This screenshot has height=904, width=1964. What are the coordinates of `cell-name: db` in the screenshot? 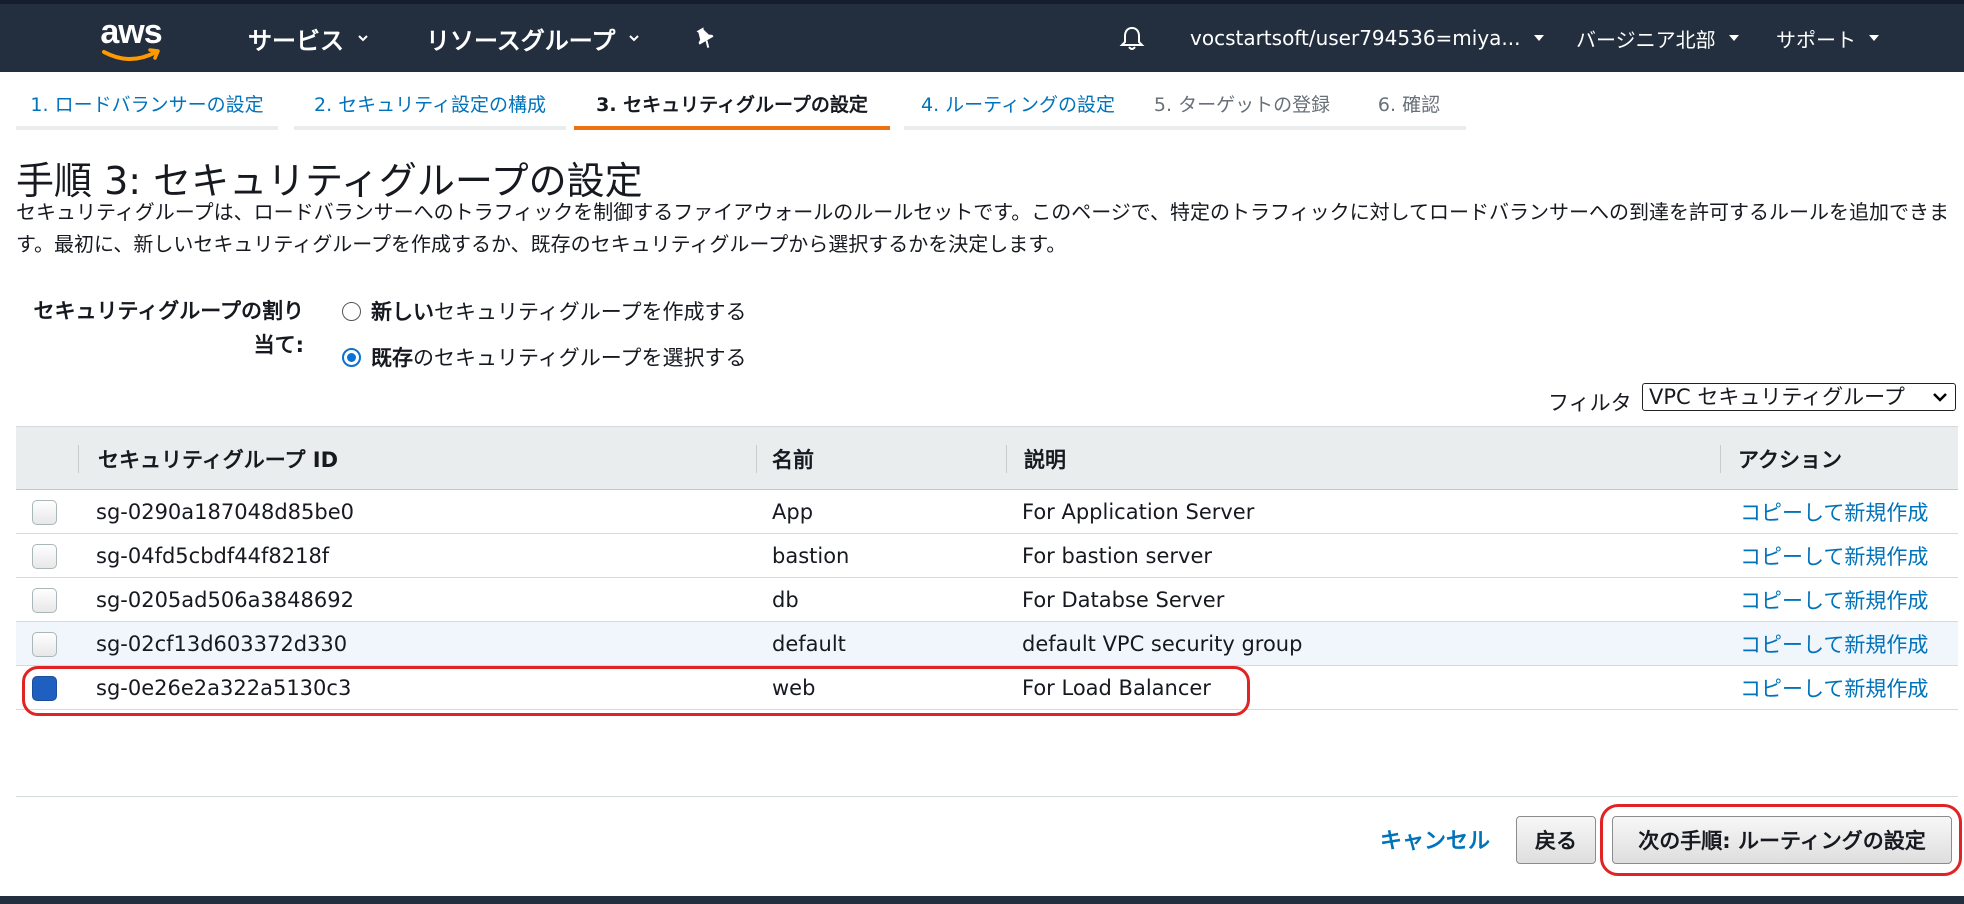 It's located at (785, 600).